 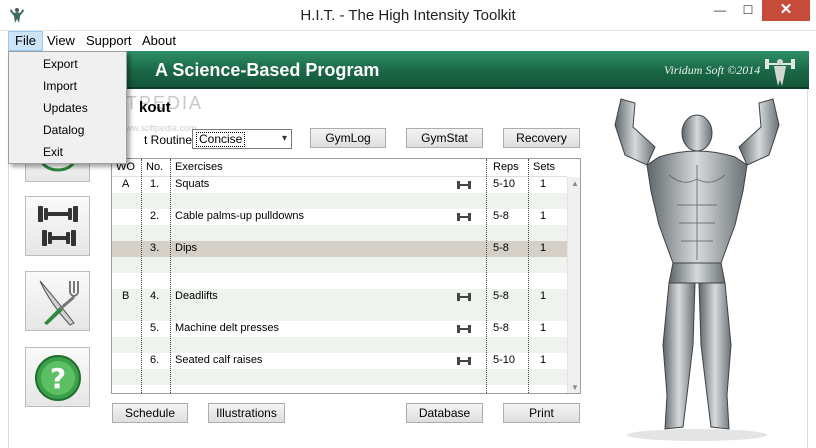 I want to click on window-title: H.I.T. - The High Intensity Toolkit, so click(x=408, y=15).